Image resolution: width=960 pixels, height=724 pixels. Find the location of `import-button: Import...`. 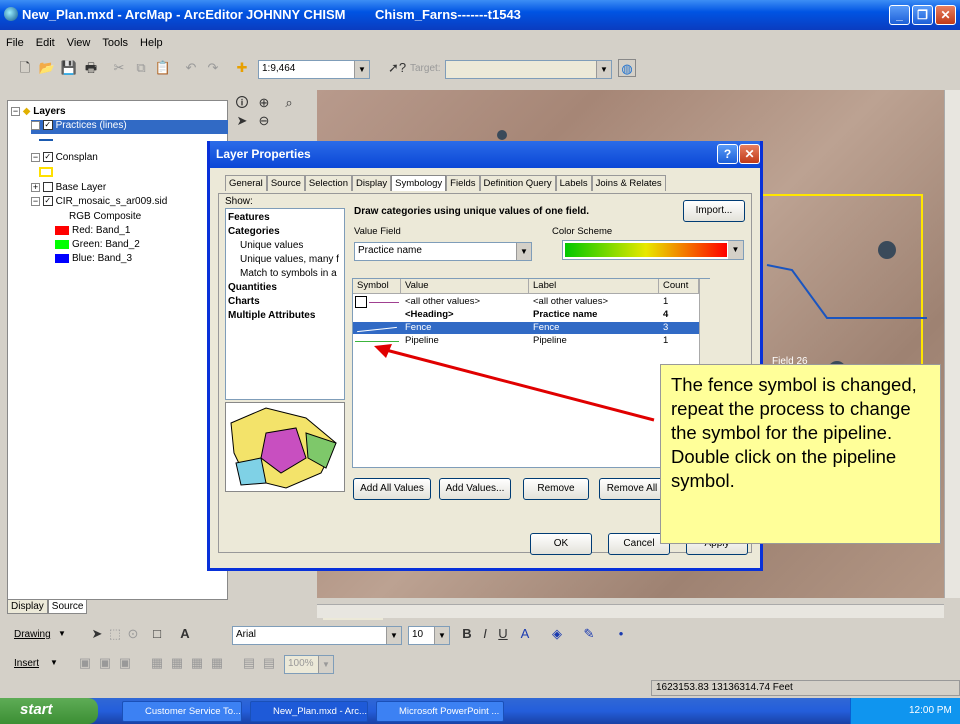

import-button: Import... is located at coordinates (714, 211).